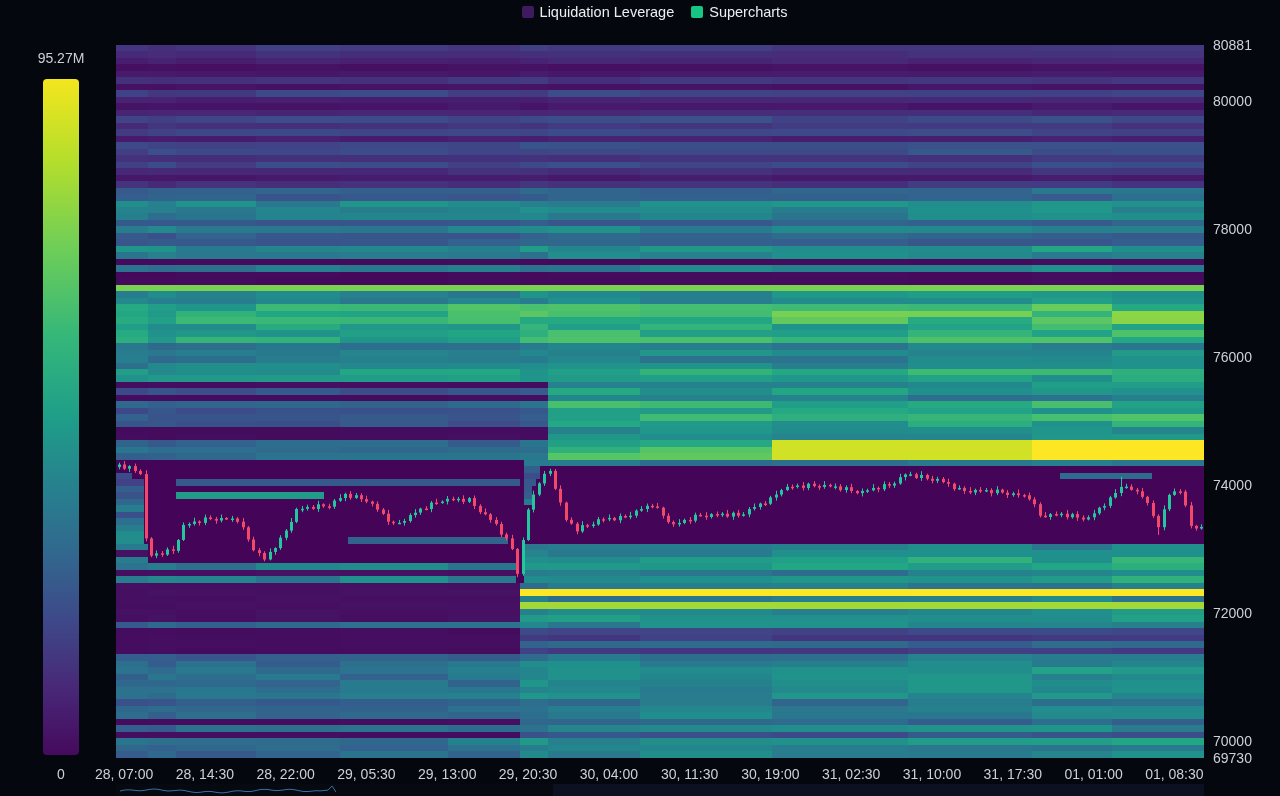 The image size is (1280, 796). Describe the element at coordinates (739, 12) in the screenshot. I see `legend-item: Supercharts` at that location.